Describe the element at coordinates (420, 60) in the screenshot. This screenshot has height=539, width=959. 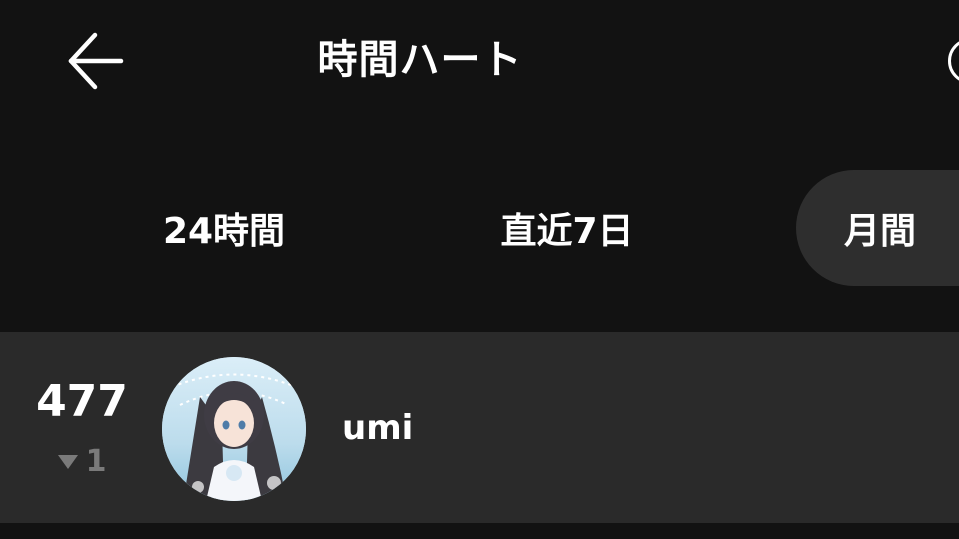
I see `page-title: 時間ハート` at that location.